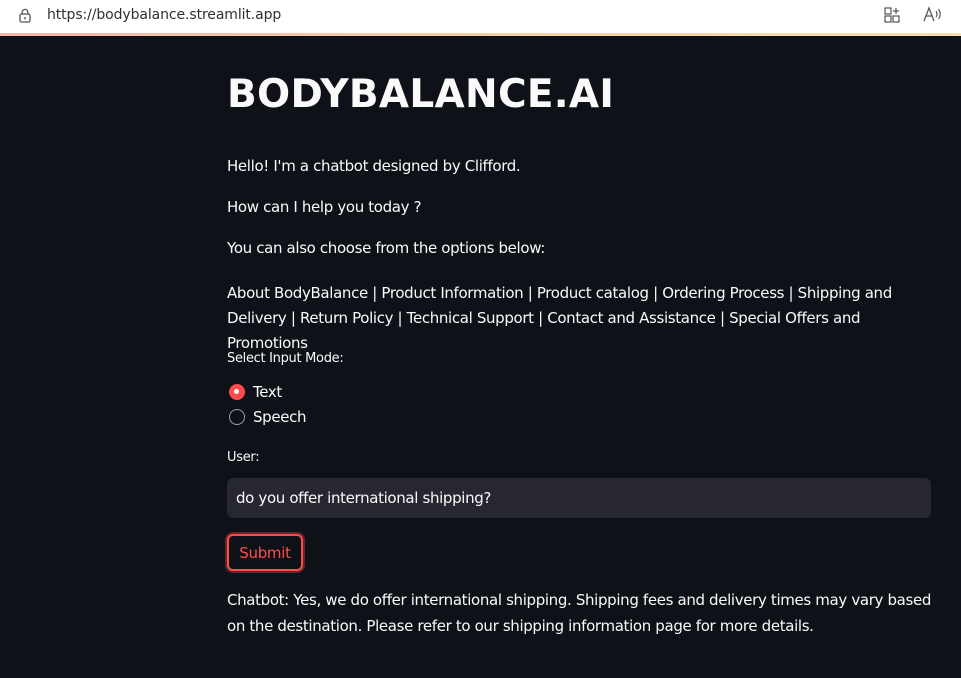 The image size is (961, 678). Describe the element at coordinates (280, 417) in the screenshot. I see `radio-label-speech: Speech` at that location.